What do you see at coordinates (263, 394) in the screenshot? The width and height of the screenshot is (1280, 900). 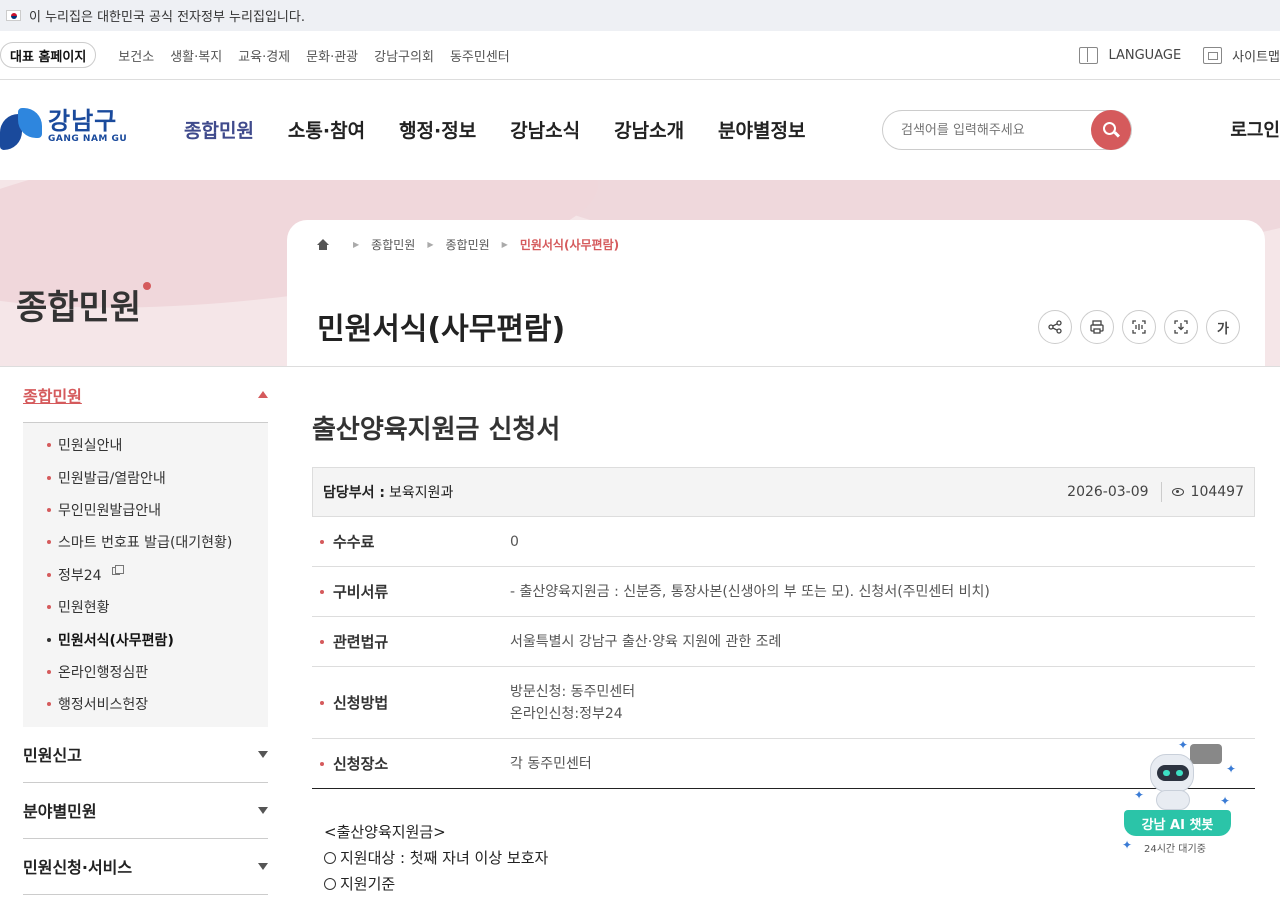 I see `chevron-up-icon` at bounding box center [263, 394].